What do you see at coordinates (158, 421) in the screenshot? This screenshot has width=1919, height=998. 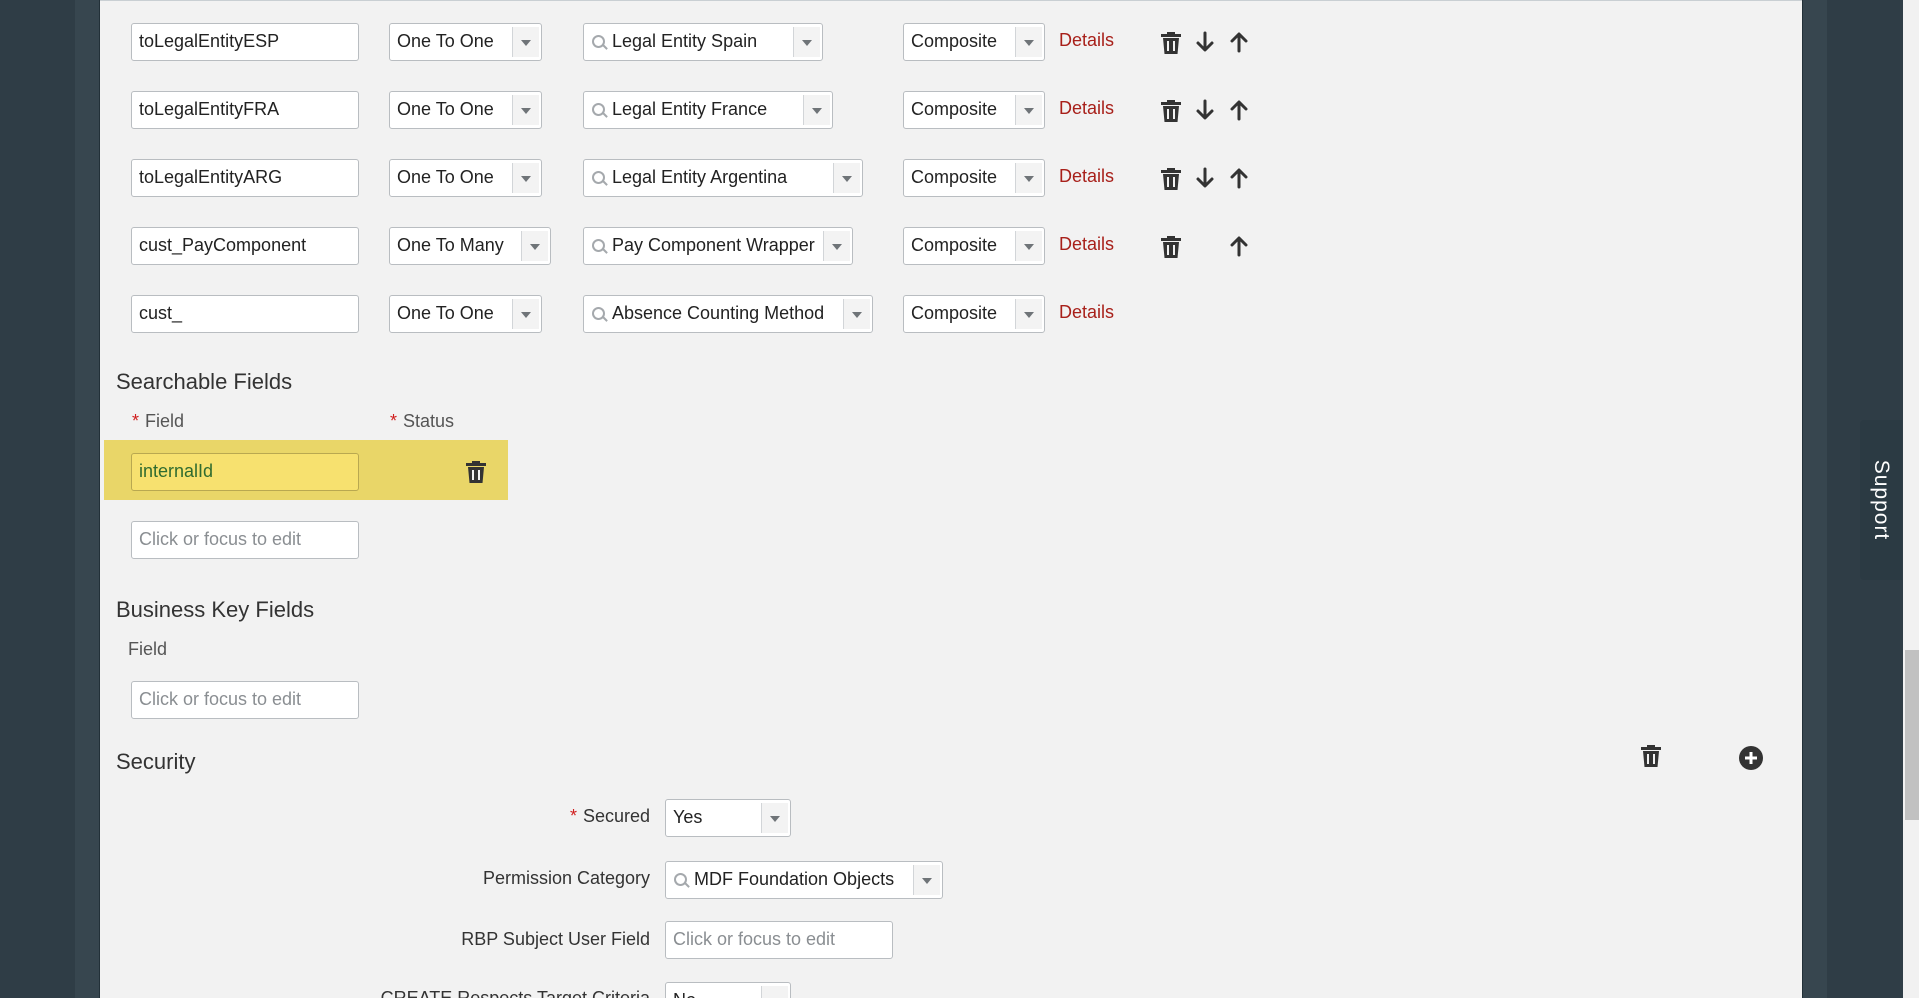 I see `searchable-field-column-label: * Field` at bounding box center [158, 421].